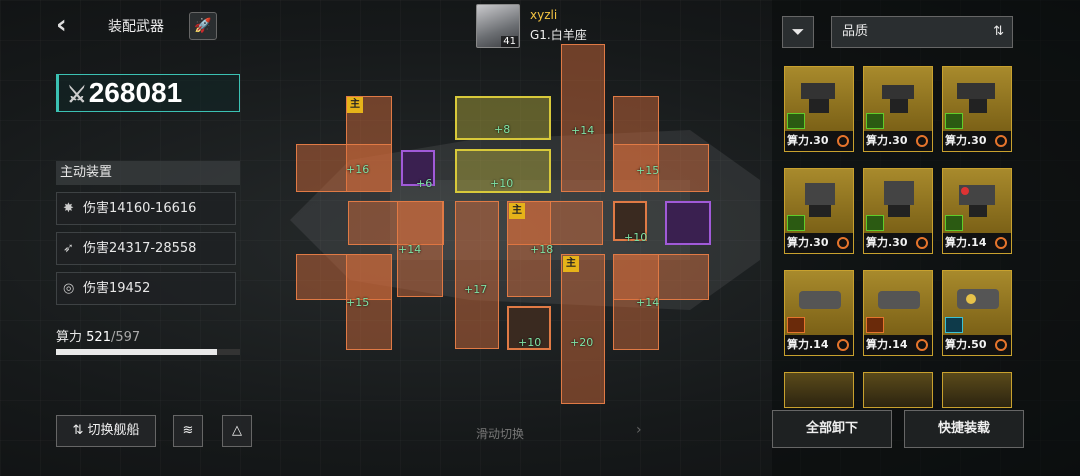  What do you see at coordinates (98, 337) in the screenshot?
I see `capacity-label: 算力 521/597` at bounding box center [98, 337].